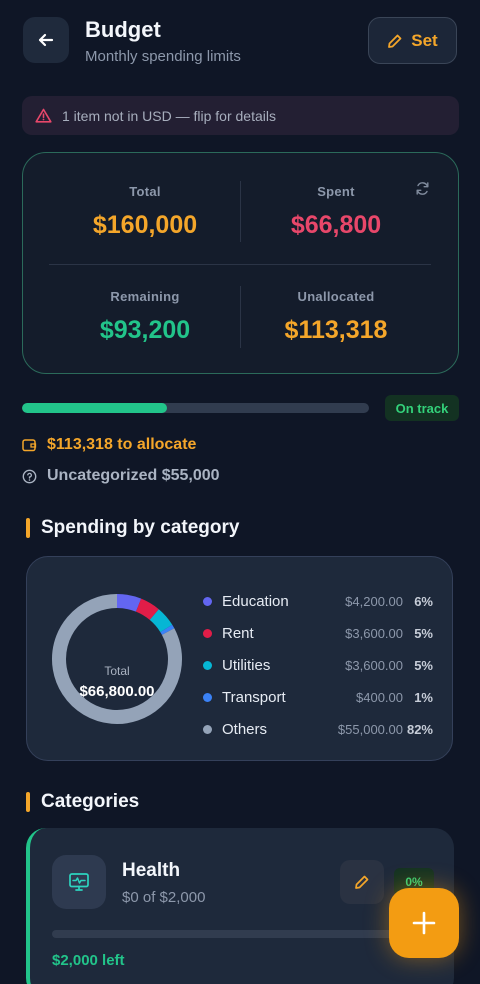  What do you see at coordinates (161, 621) in the screenshot?
I see `donut-slice-utilities` at bounding box center [161, 621].